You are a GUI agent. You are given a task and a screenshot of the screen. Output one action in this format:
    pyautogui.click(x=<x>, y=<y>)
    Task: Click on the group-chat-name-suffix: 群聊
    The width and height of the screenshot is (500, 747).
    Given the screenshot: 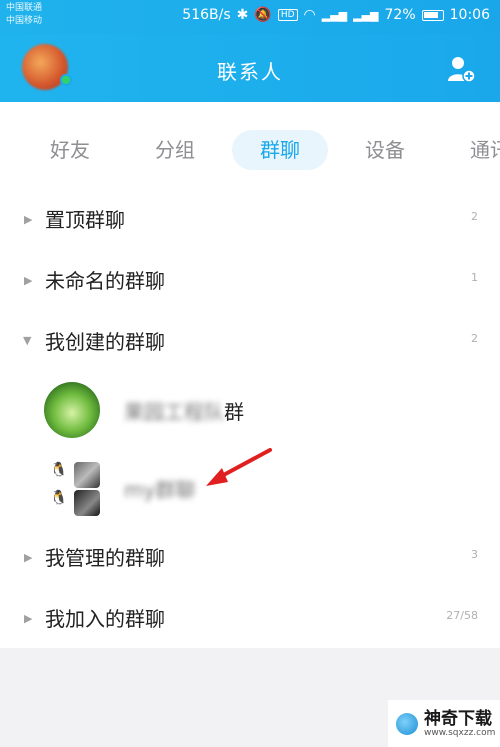 What is the action you would take?
    pyautogui.click(x=175, y=490)
    